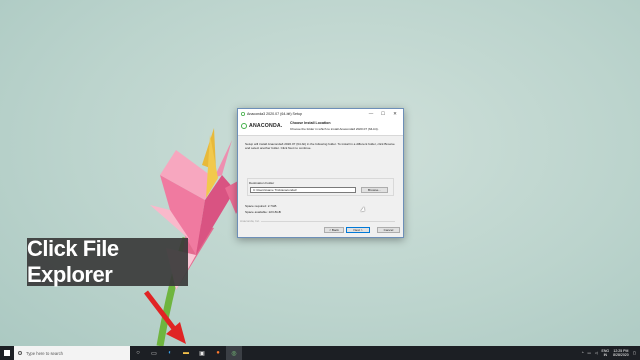 This screenshot has height=360, width=640. I want to click on volume-icon: ◁, so click(596, 353).